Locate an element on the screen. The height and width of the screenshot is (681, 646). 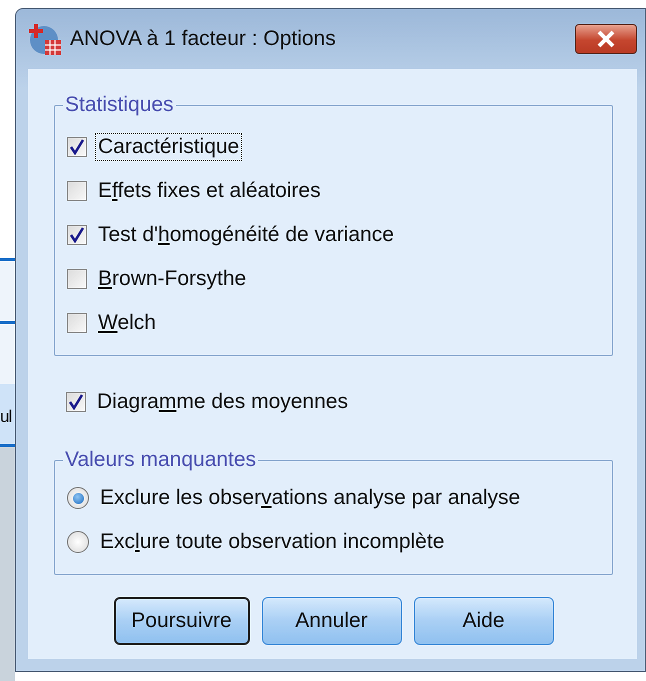
dialog-button: Annuler is located at coordinates (332, 621).